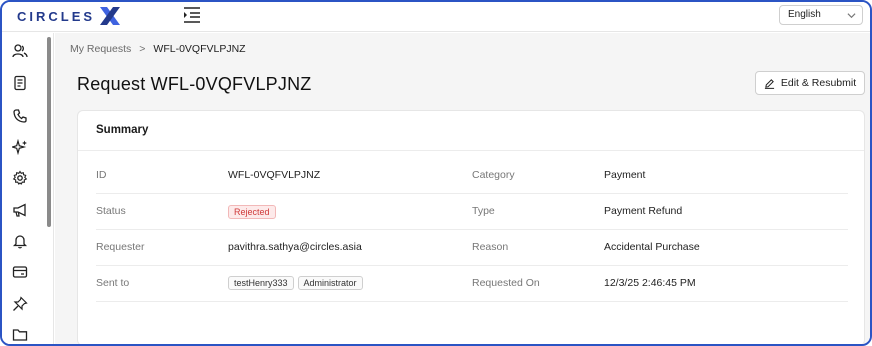 Image resolution: width=872 pixels, height=346 pixels. I want to click on summary-row: ID WFL-0VQFVLPJNZ Category Payment, so click(472, 176).